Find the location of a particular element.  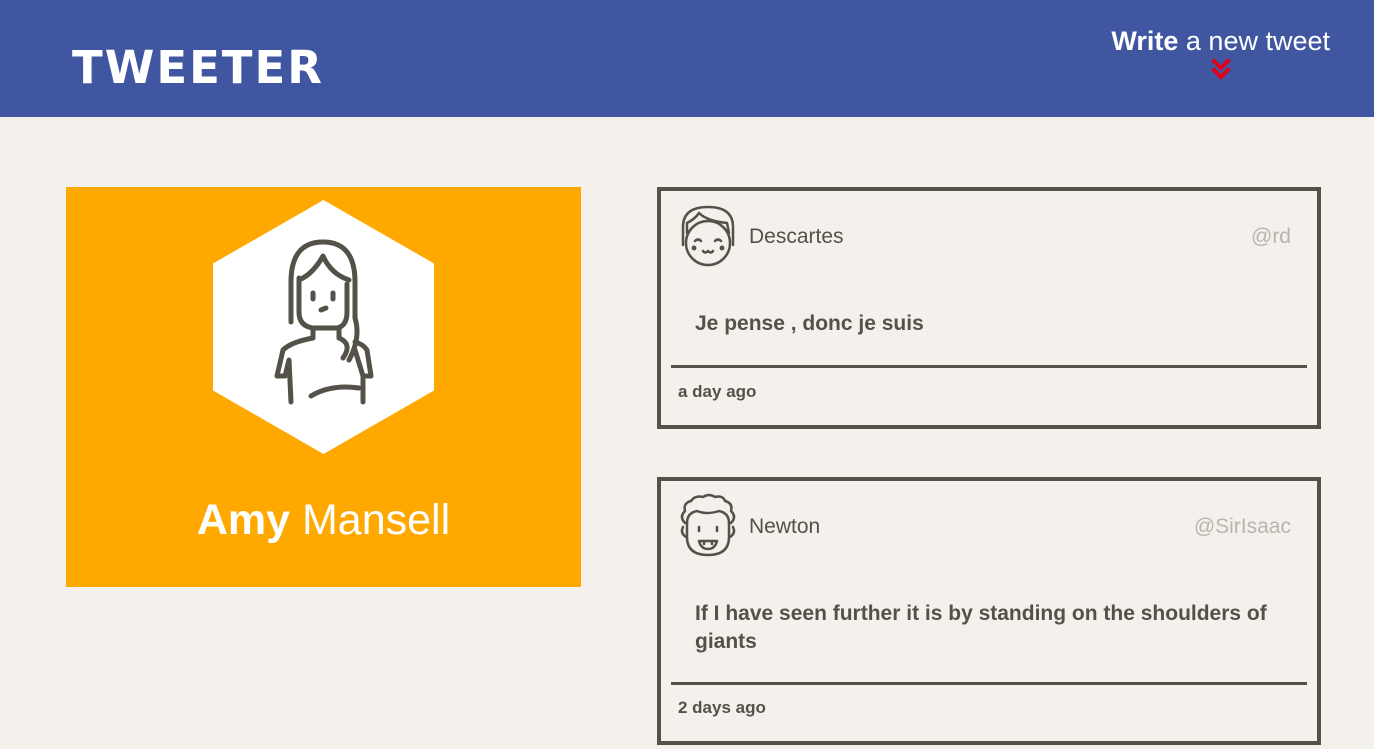

woman-avatar-icon is located at coordinates (323, 327).